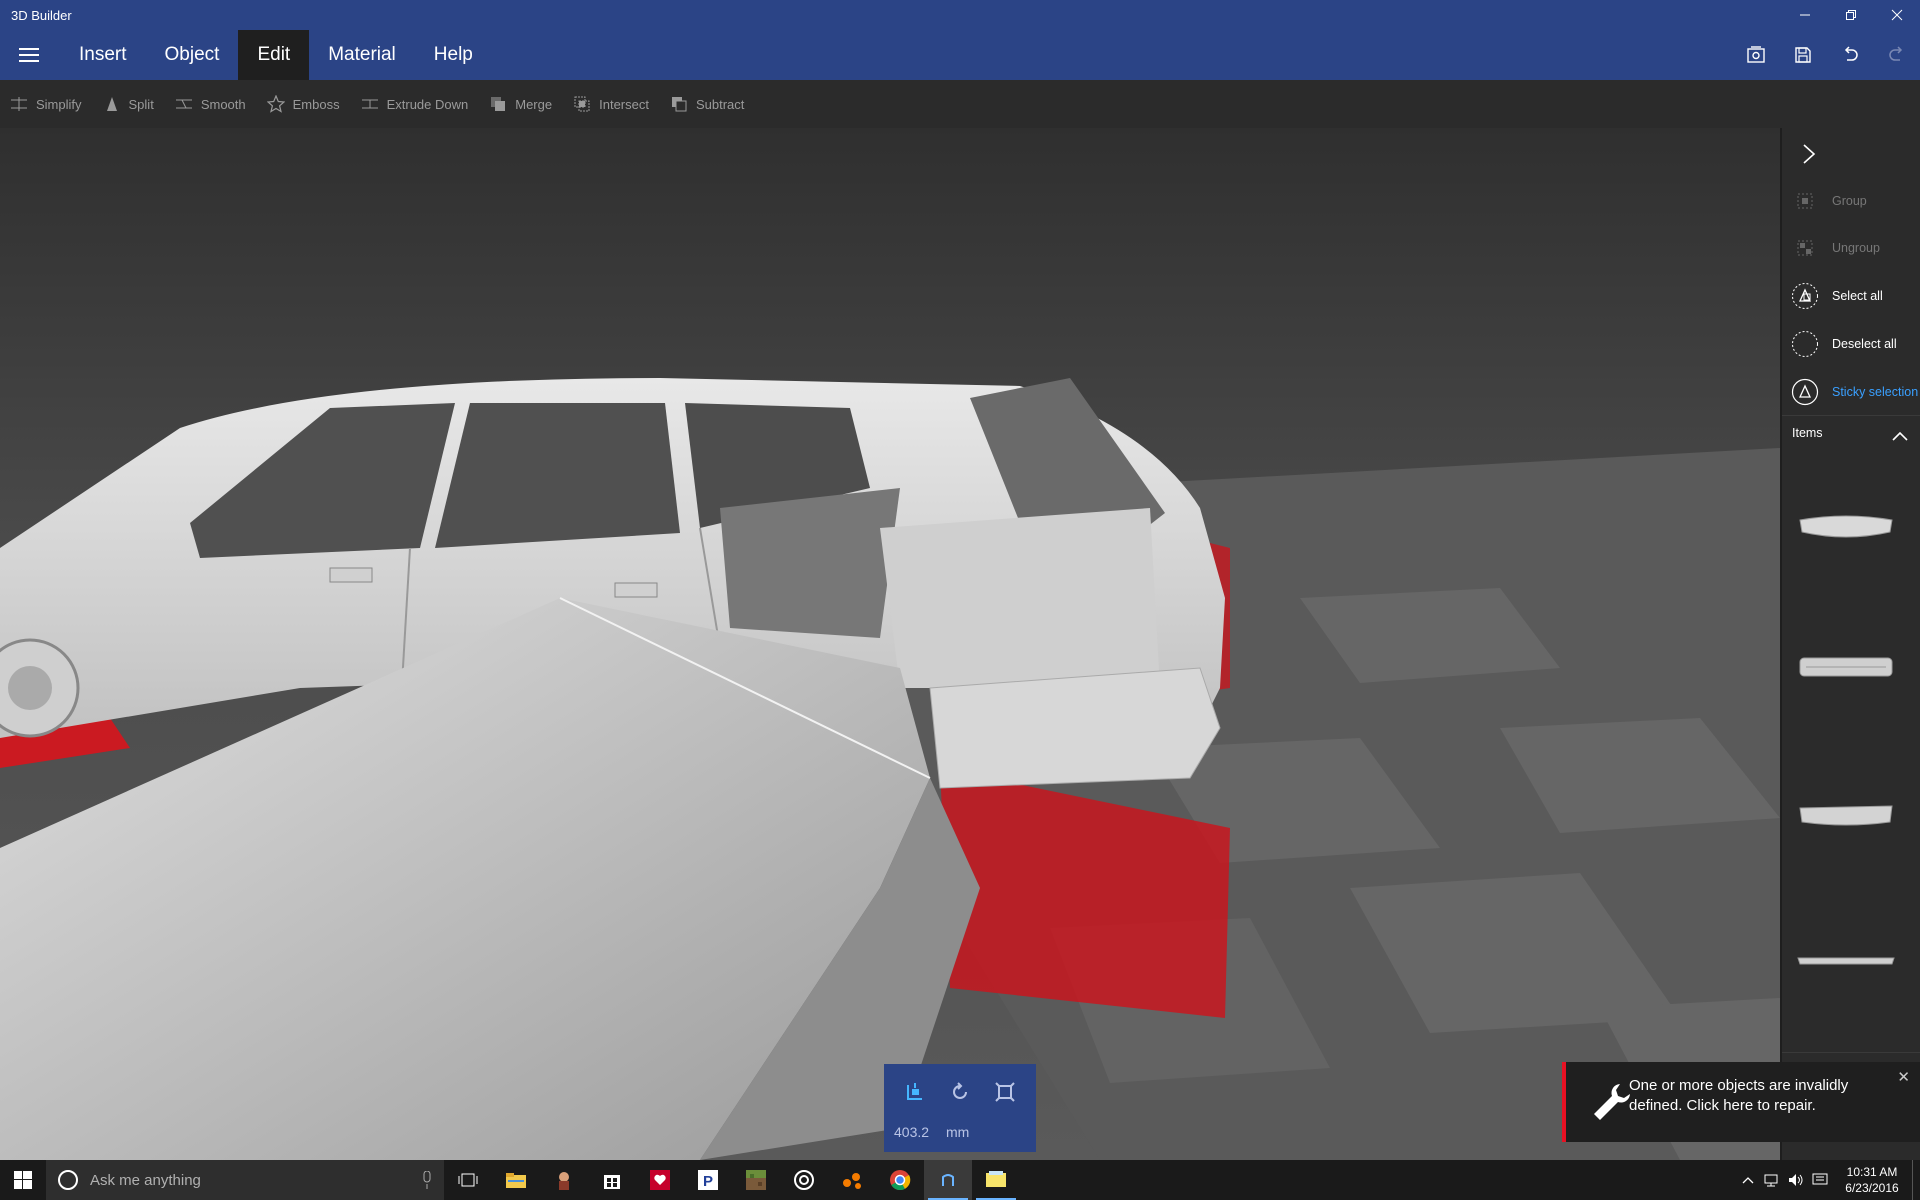 This screenshot has width=1920, height=1200. What do you see at coordinates (427, 1179) in the screenshot?
I see `microphone-icon` at bounding box center [427, 1179].